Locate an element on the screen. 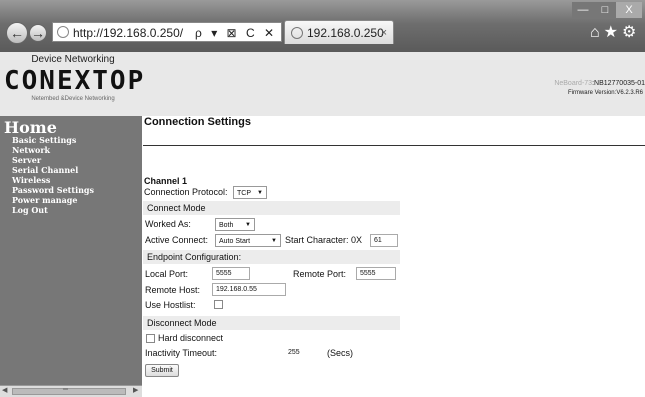 The height and width of the screenshot is (397, 645). tab-close-icon: × is located at coordinates (384, 33).